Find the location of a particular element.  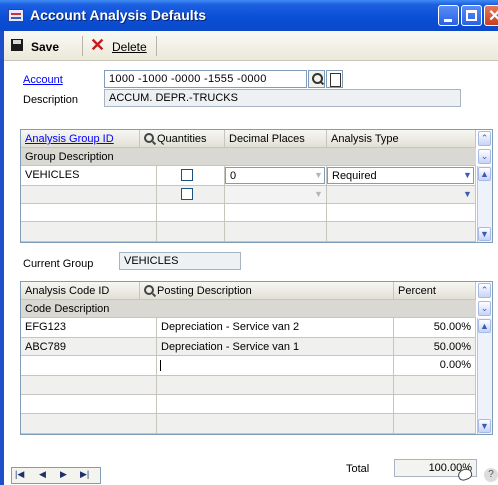

last-record-icon: ▶| is located at coordinates (84, 474).